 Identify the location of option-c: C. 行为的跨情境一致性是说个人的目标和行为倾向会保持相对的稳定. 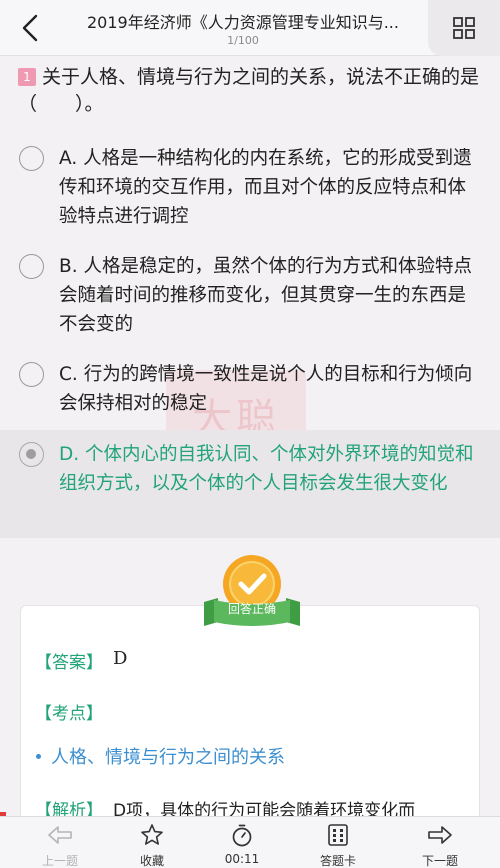
(250, 390).